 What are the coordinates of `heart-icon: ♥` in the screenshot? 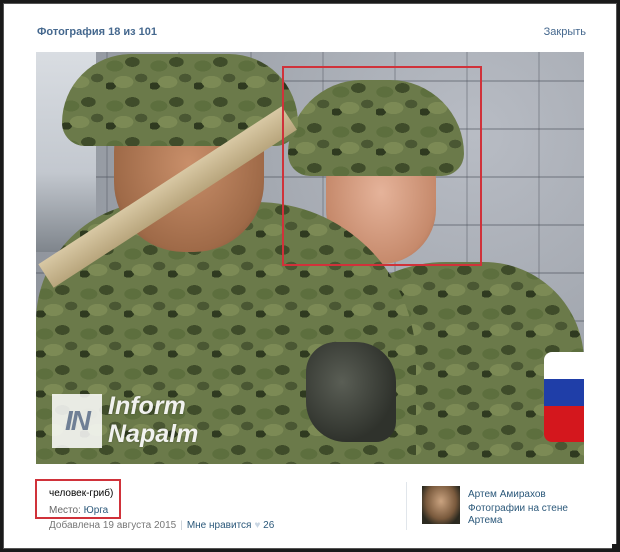 It's located at (257, 525).